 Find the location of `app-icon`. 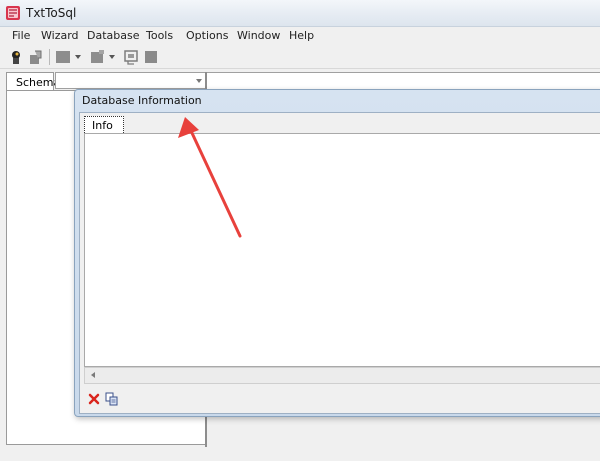

app-icon is located at coordinates (13, 13).